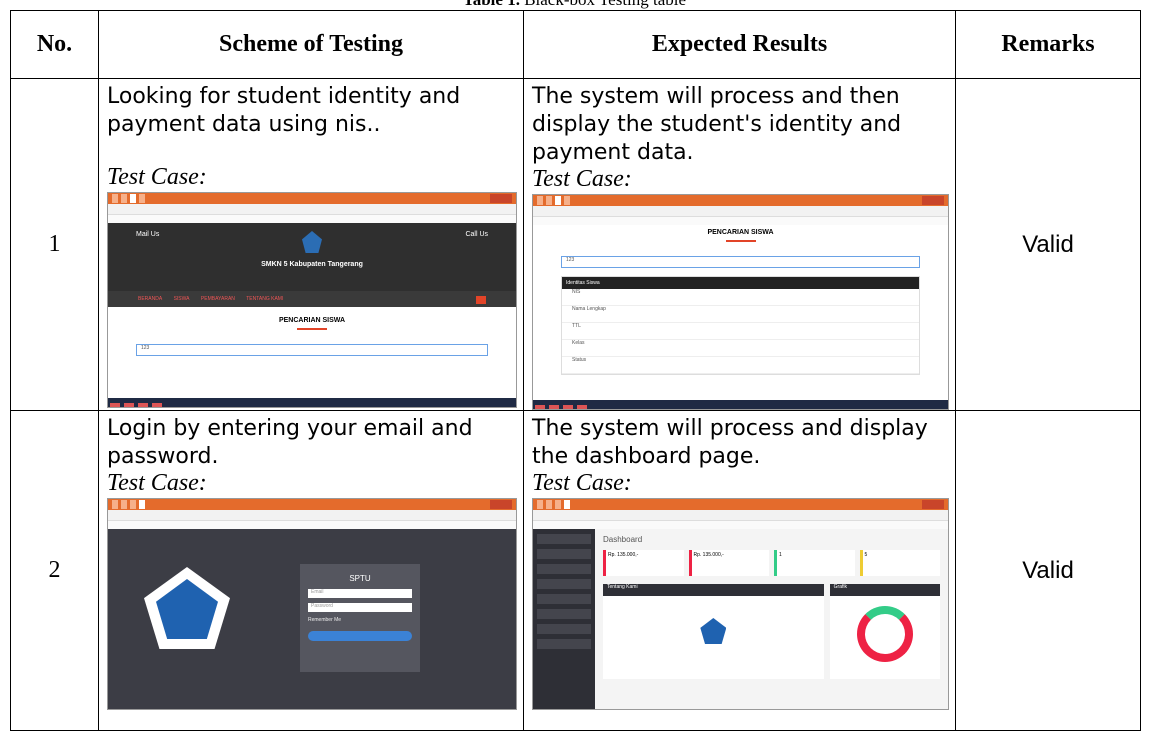  I want to click on header-remarks: Remarks, so click(1048, 44).